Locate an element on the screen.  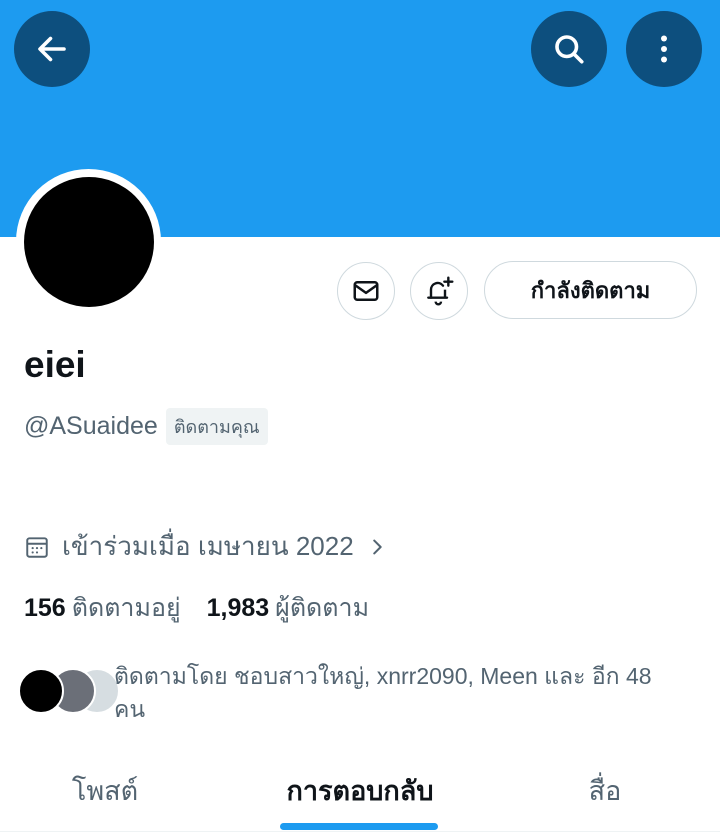
more-vertical-icon is located at coordinates (664, 49).